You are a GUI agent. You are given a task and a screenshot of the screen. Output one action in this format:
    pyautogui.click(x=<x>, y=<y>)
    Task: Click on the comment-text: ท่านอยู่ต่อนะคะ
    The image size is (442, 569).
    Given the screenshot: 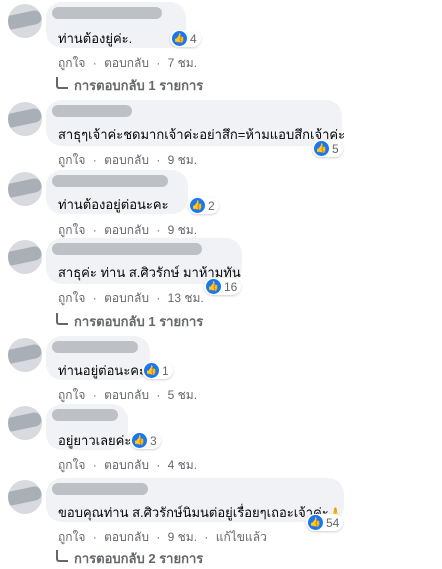 What is the action you would take?
    pyautogui.click(x=102, y=370)
    